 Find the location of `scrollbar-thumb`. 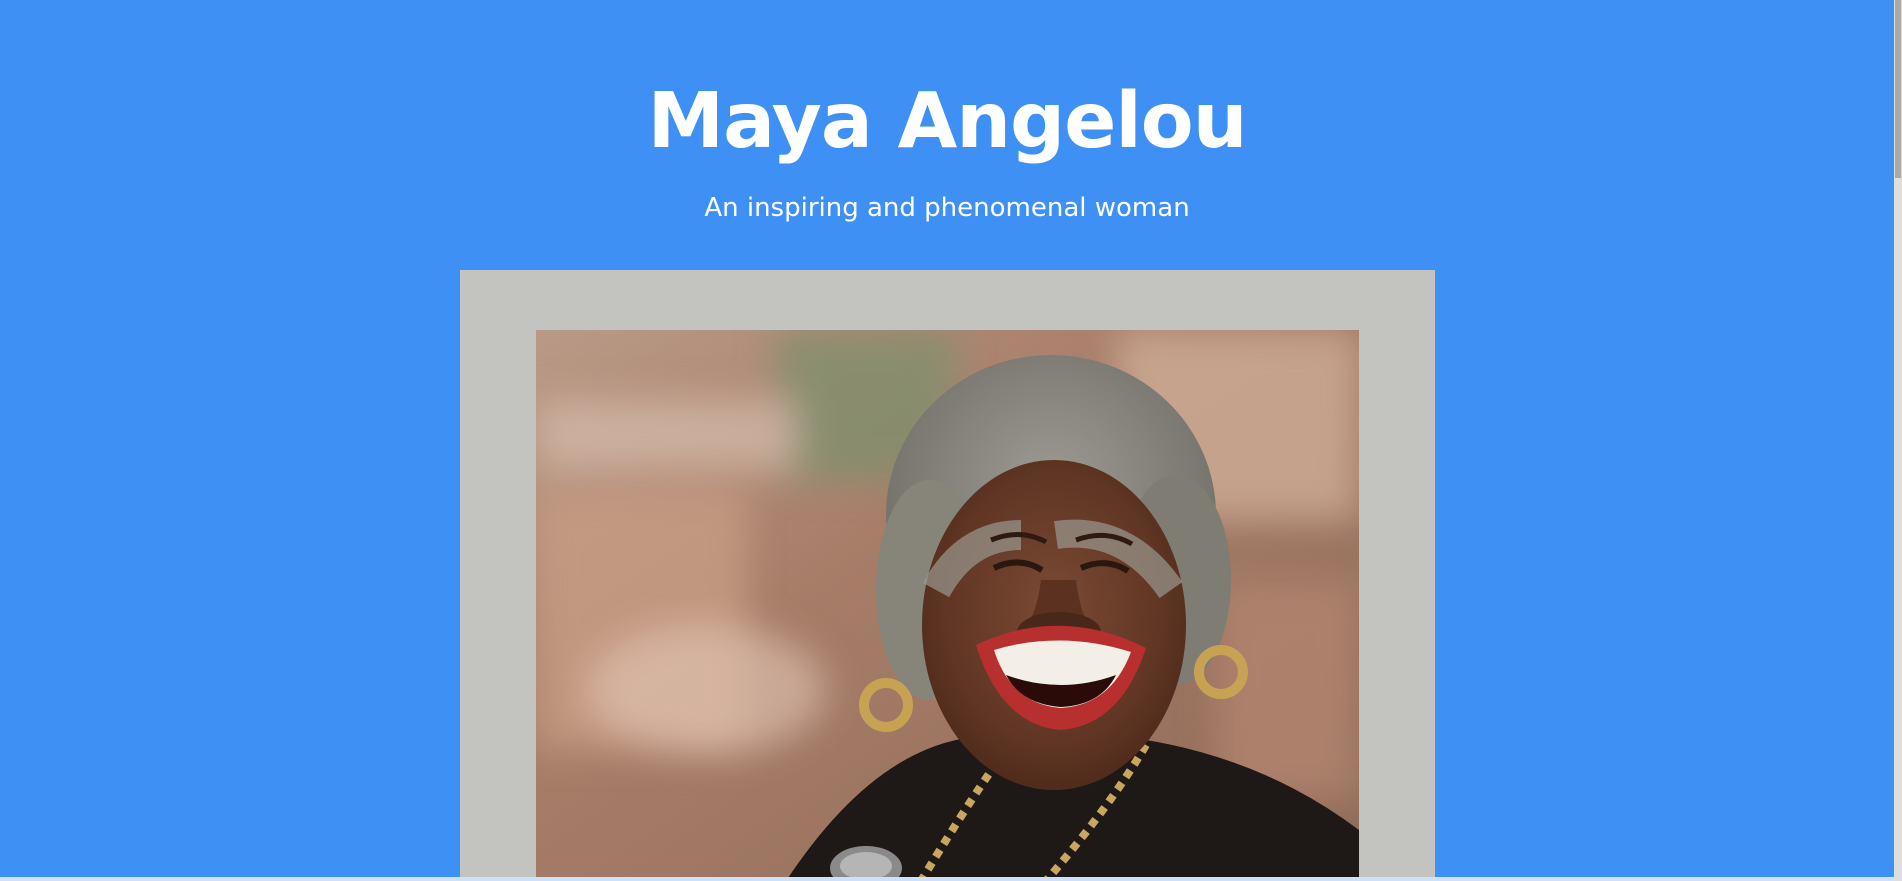

scrollbar-thumb is located at coordinates (1898, 89).